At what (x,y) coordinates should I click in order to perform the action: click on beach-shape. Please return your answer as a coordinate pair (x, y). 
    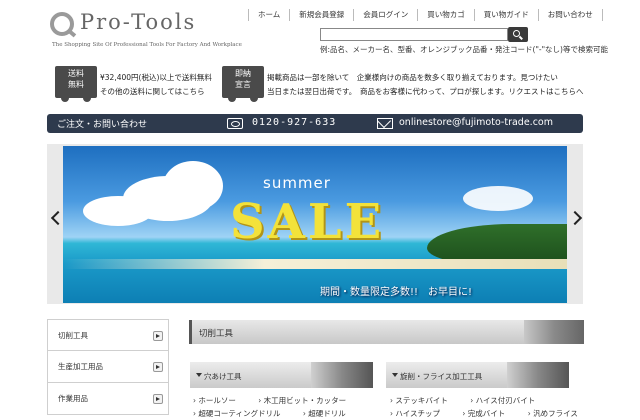
    Looking at the image, I should click on (315, 264).